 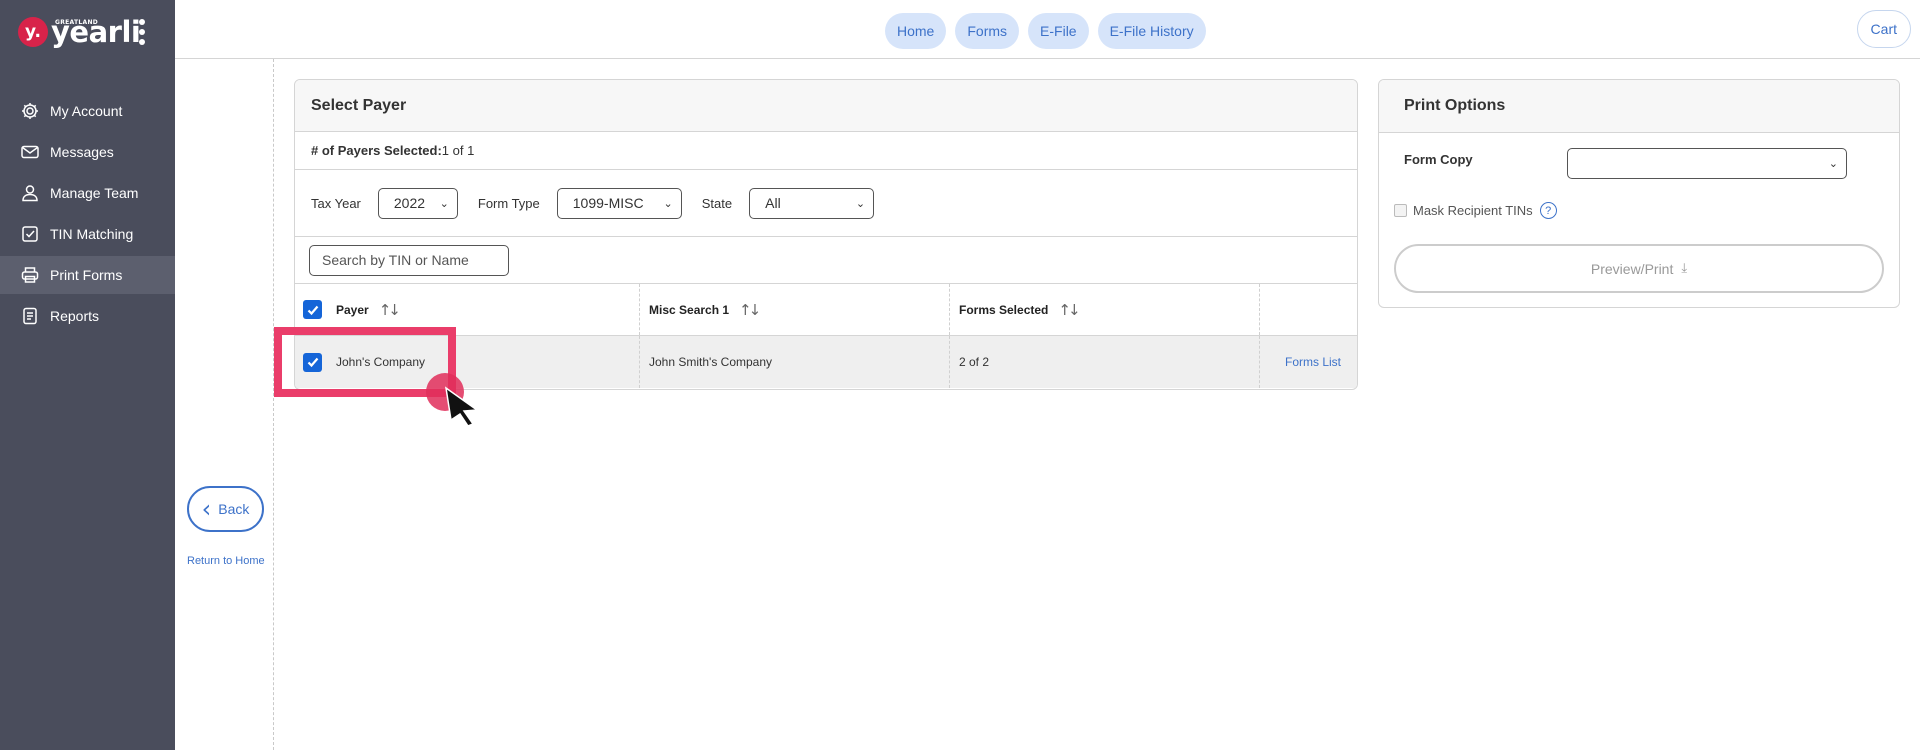 What do you see at coordinates (77, 22) in the screenshot?
I see `brand-small-text: GREATLAND` at bounding box center [77, 22].